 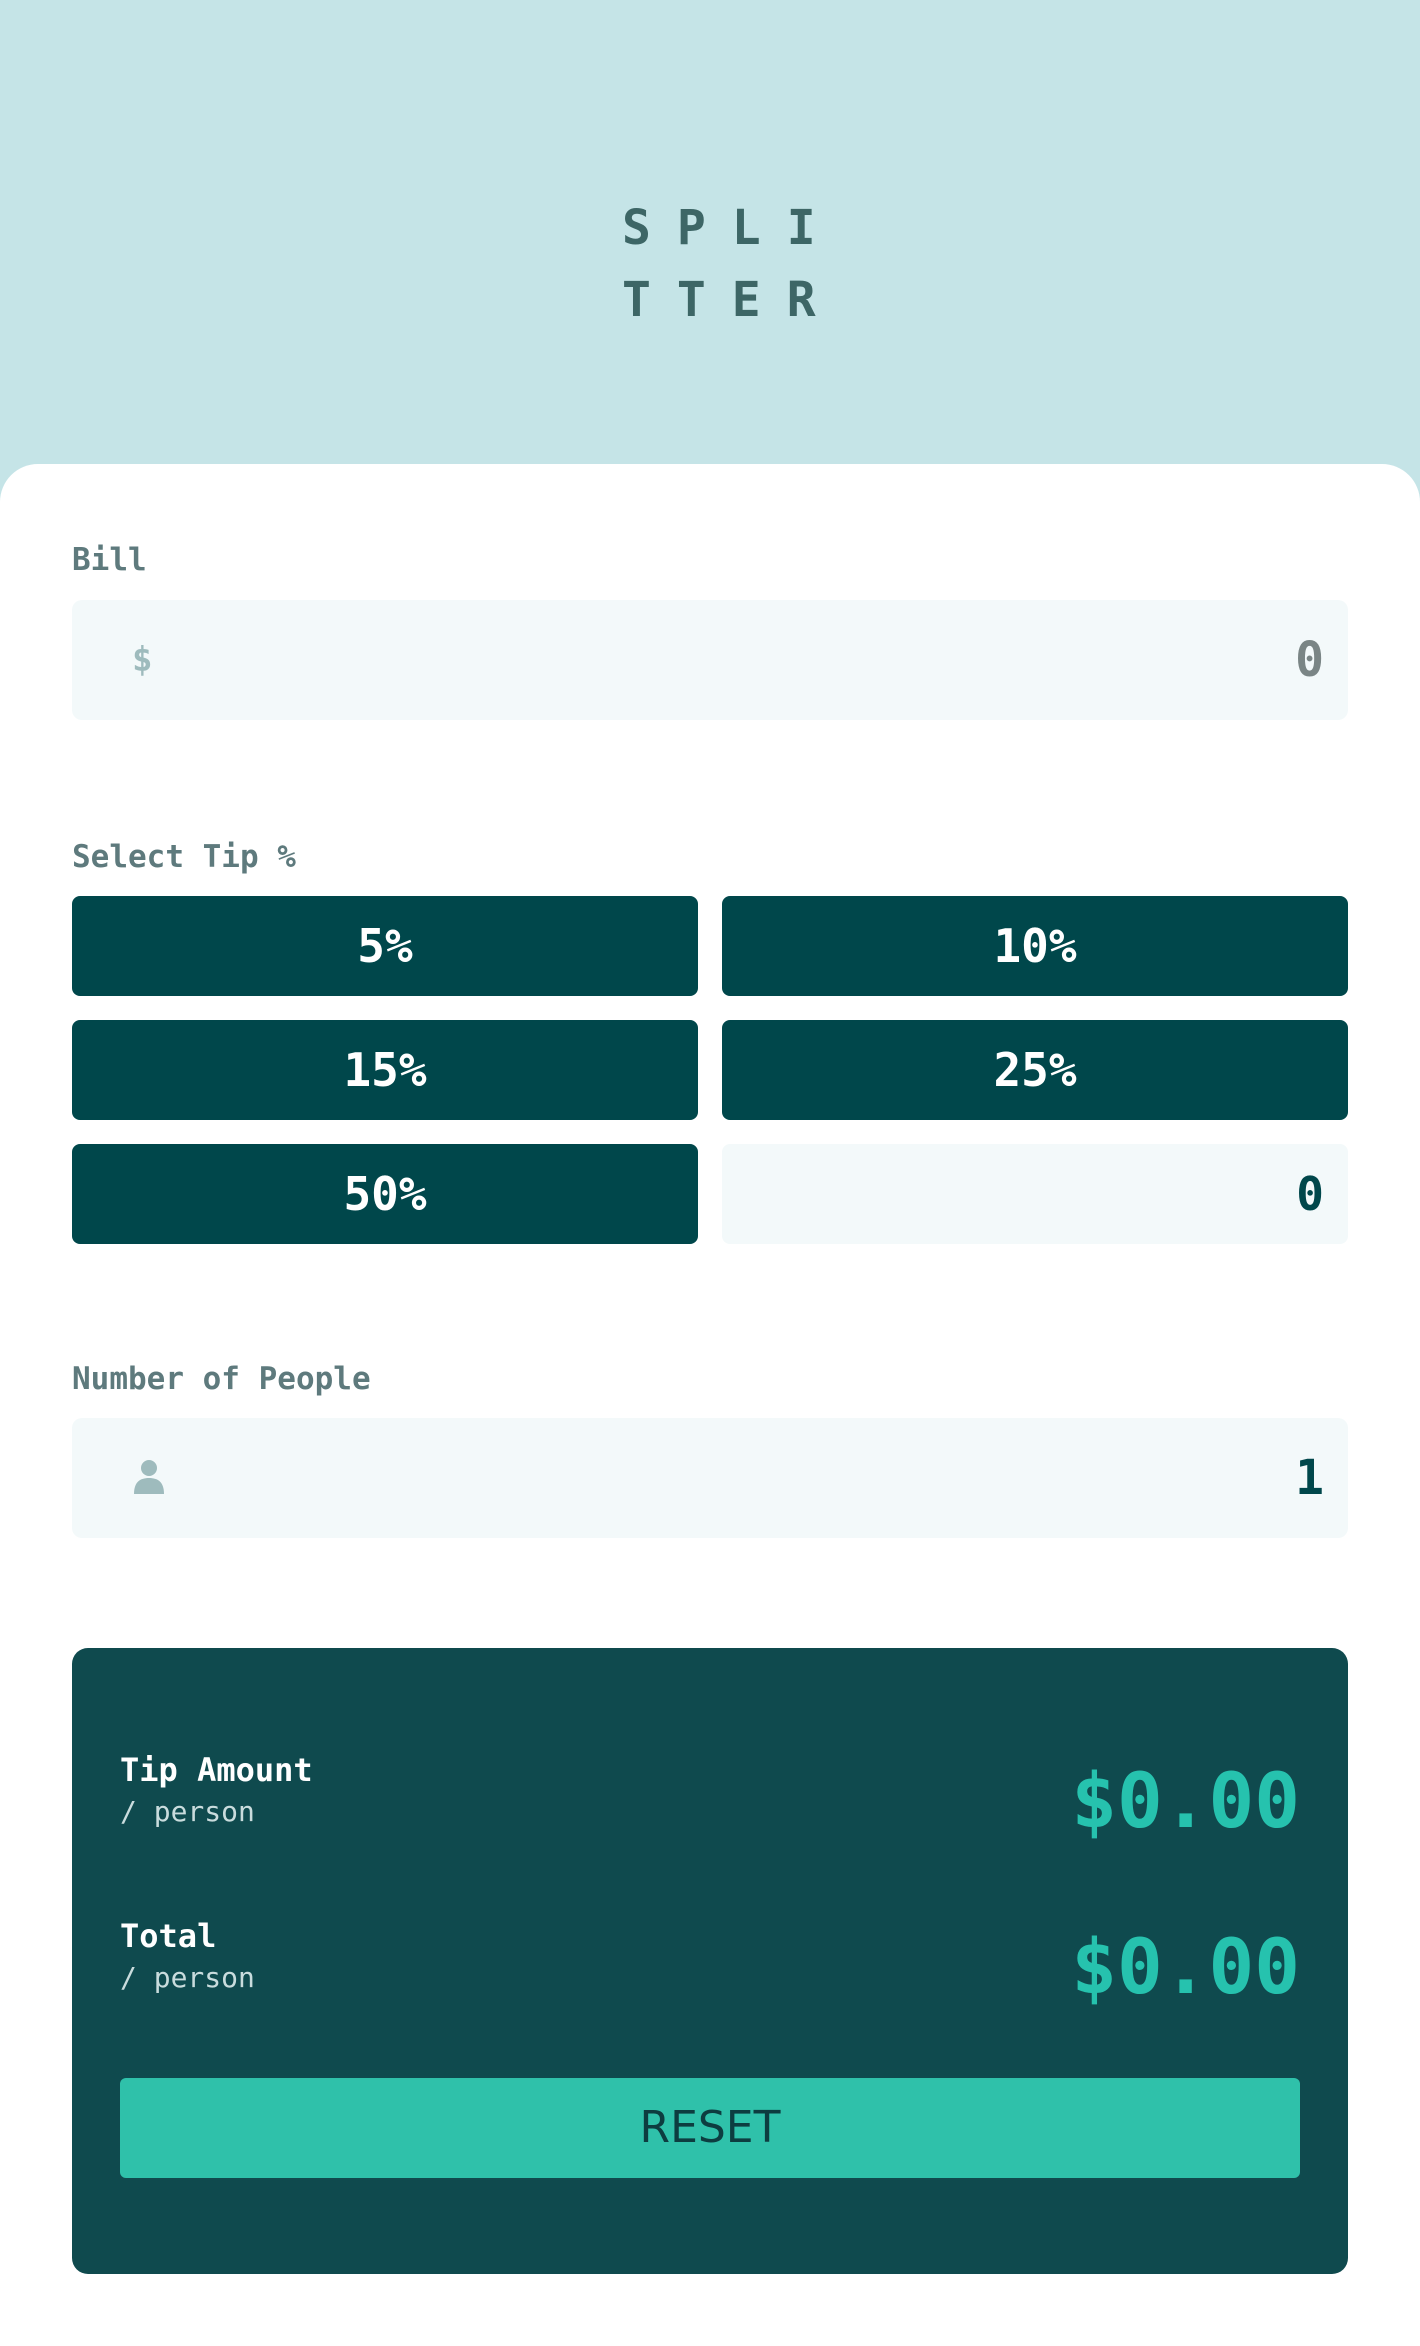 I want to click on tip-label: Select Tip %, so click(x=184, y=857).